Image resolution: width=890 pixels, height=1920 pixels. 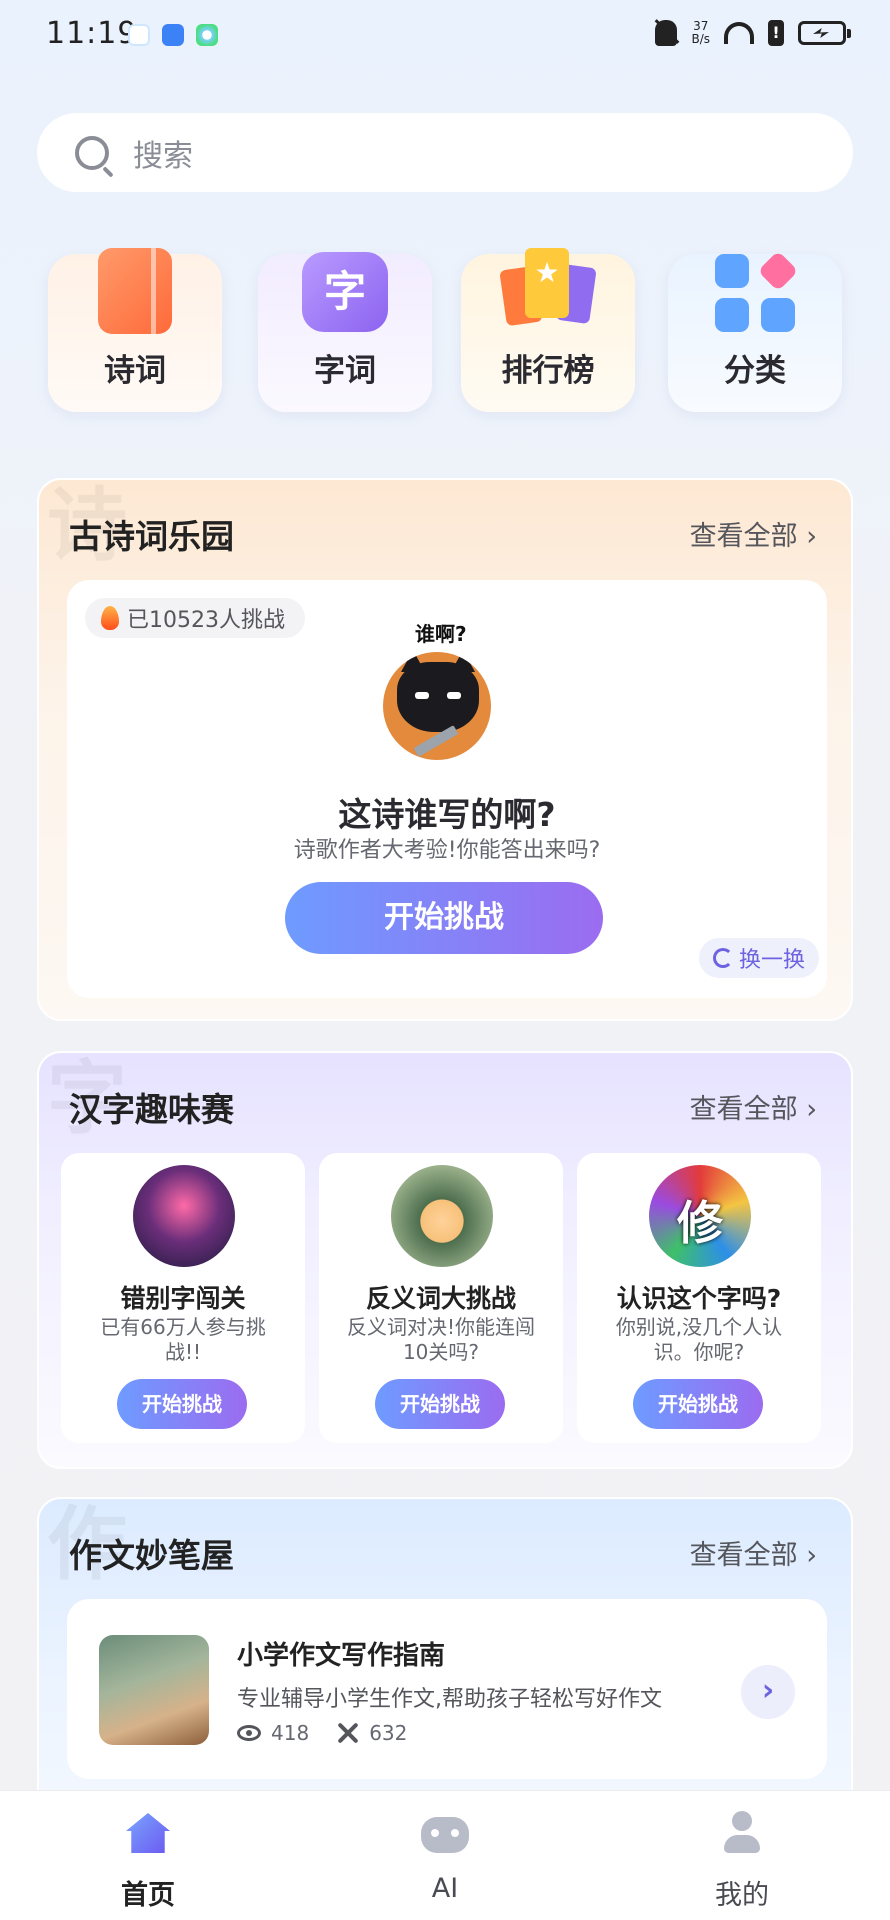 I want to click on tab-label: 我的, so click(x=742, y=1895).